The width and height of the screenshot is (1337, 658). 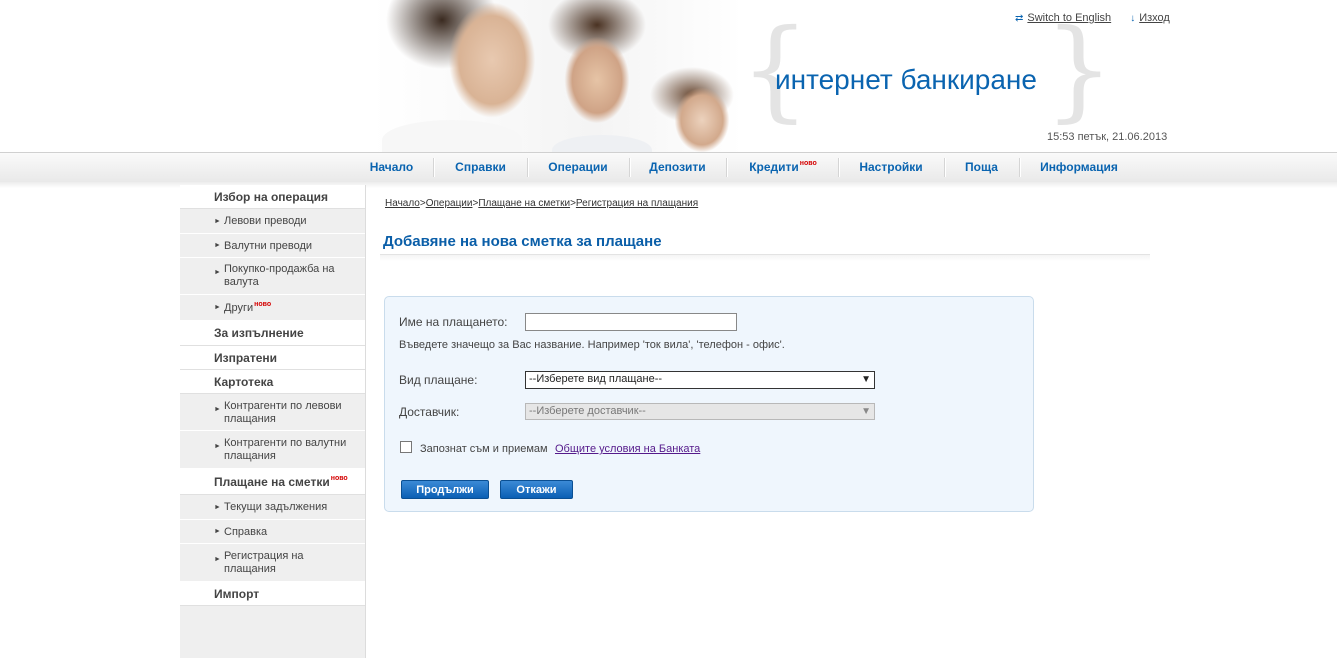 I want to click on nav-label: Поща, so click(x=981, y=167).